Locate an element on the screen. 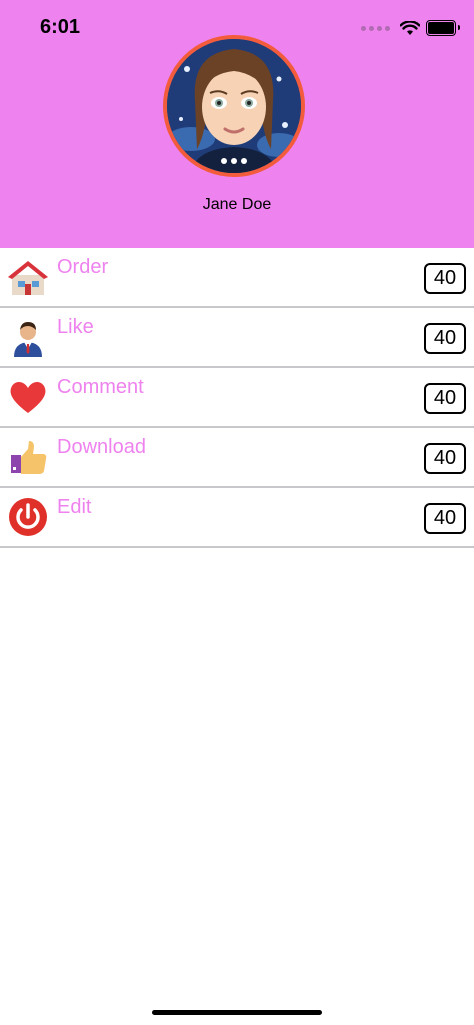 This screenshot has height=1025, width=474. cartoon-woman-avatar is located at coordinates (234, 106).